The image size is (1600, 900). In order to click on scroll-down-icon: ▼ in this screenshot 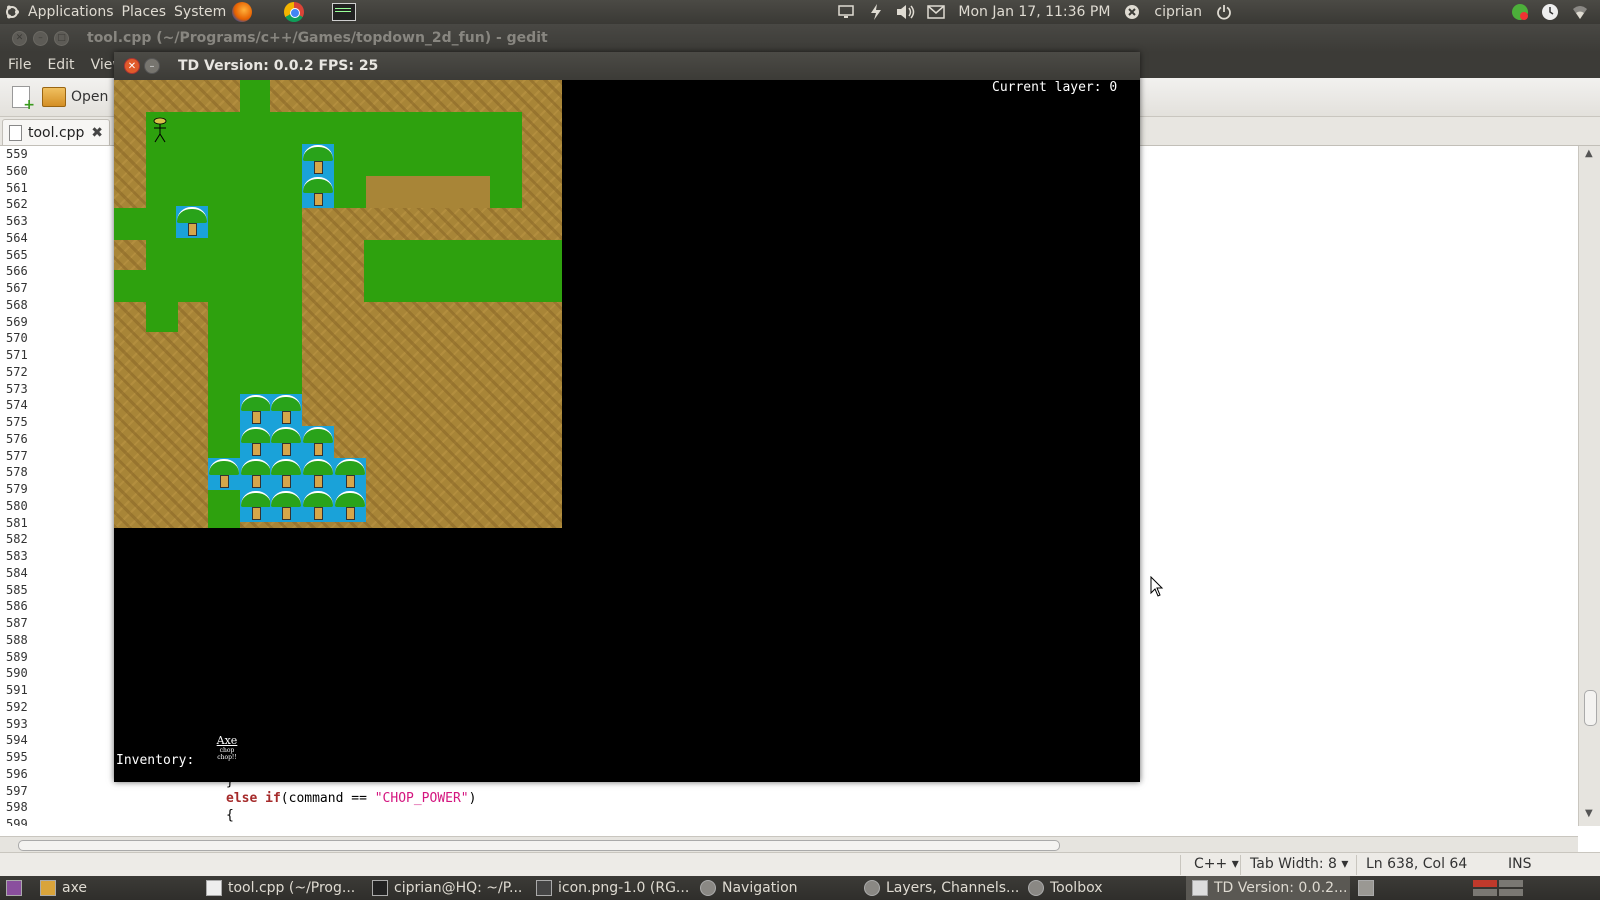, I will do `click(1589, 813)`.